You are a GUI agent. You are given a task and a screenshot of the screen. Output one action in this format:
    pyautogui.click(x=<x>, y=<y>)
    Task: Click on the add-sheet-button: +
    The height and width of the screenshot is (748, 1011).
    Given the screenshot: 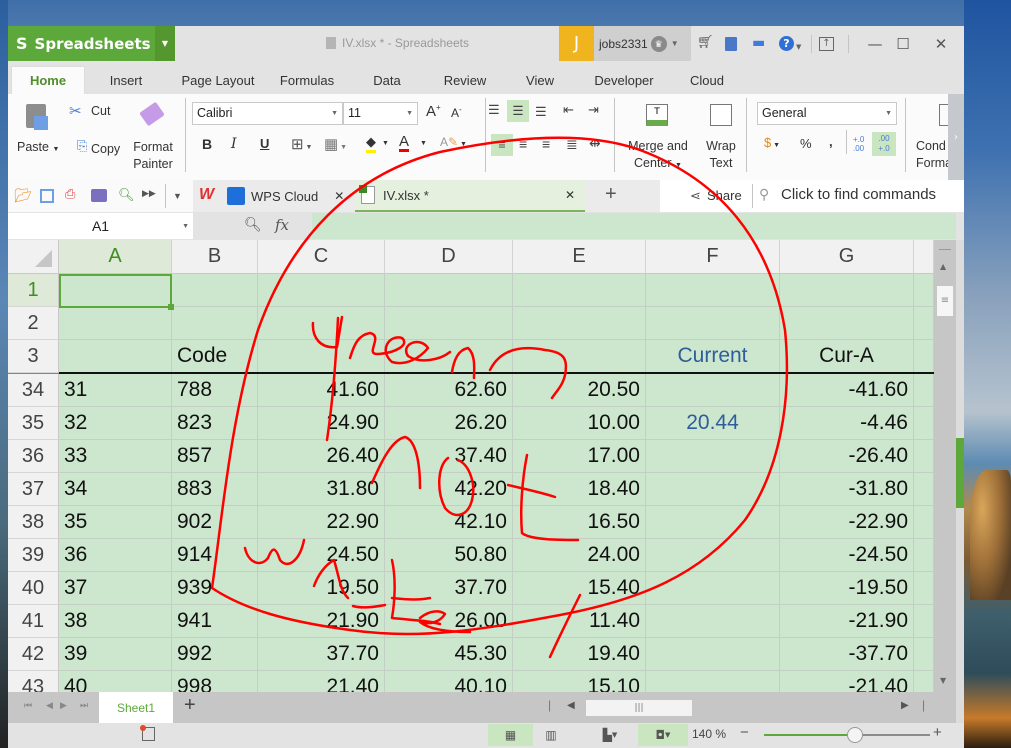 What is the action you would take?
    pyautogui.click(x=190, y=705)
    